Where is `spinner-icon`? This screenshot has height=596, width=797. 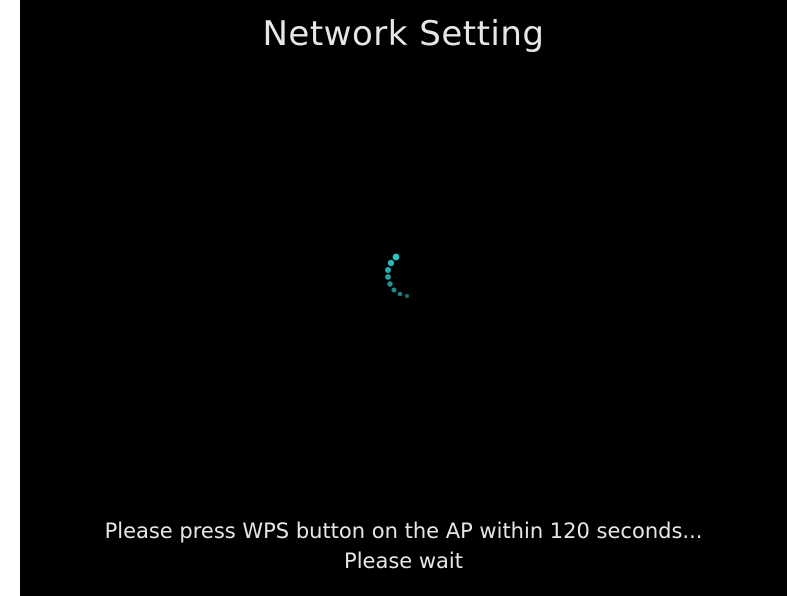
spinner-icon is located at coordinates (403, 279).